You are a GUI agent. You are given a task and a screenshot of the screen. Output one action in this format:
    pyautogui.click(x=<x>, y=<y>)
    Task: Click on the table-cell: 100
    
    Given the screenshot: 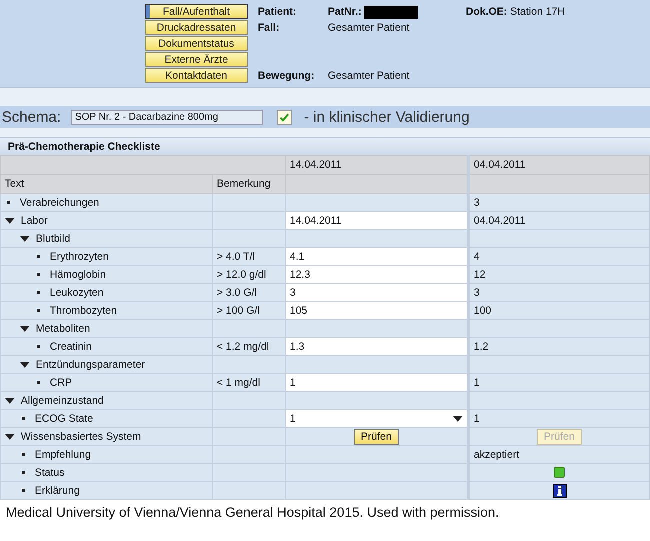 What is the action you would take?
    pyautogui.click(x=559, y=311)
    